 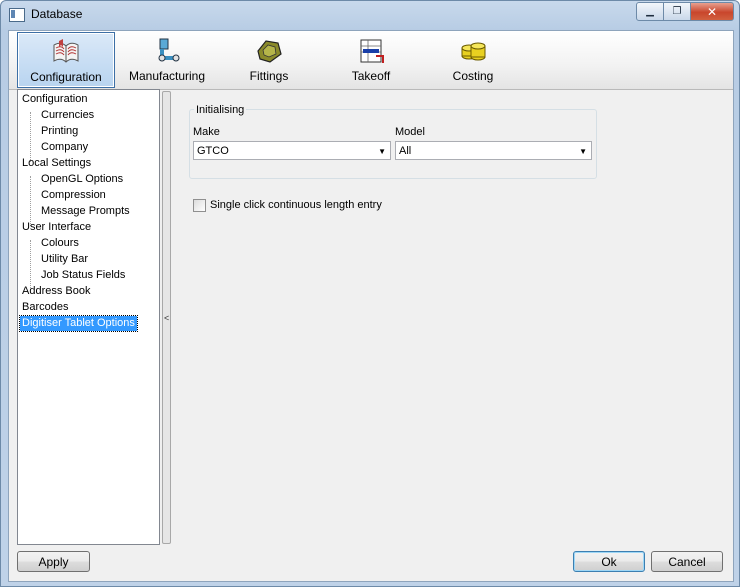 I want to click on make-value: GTCO, so click(x=213, y=151).